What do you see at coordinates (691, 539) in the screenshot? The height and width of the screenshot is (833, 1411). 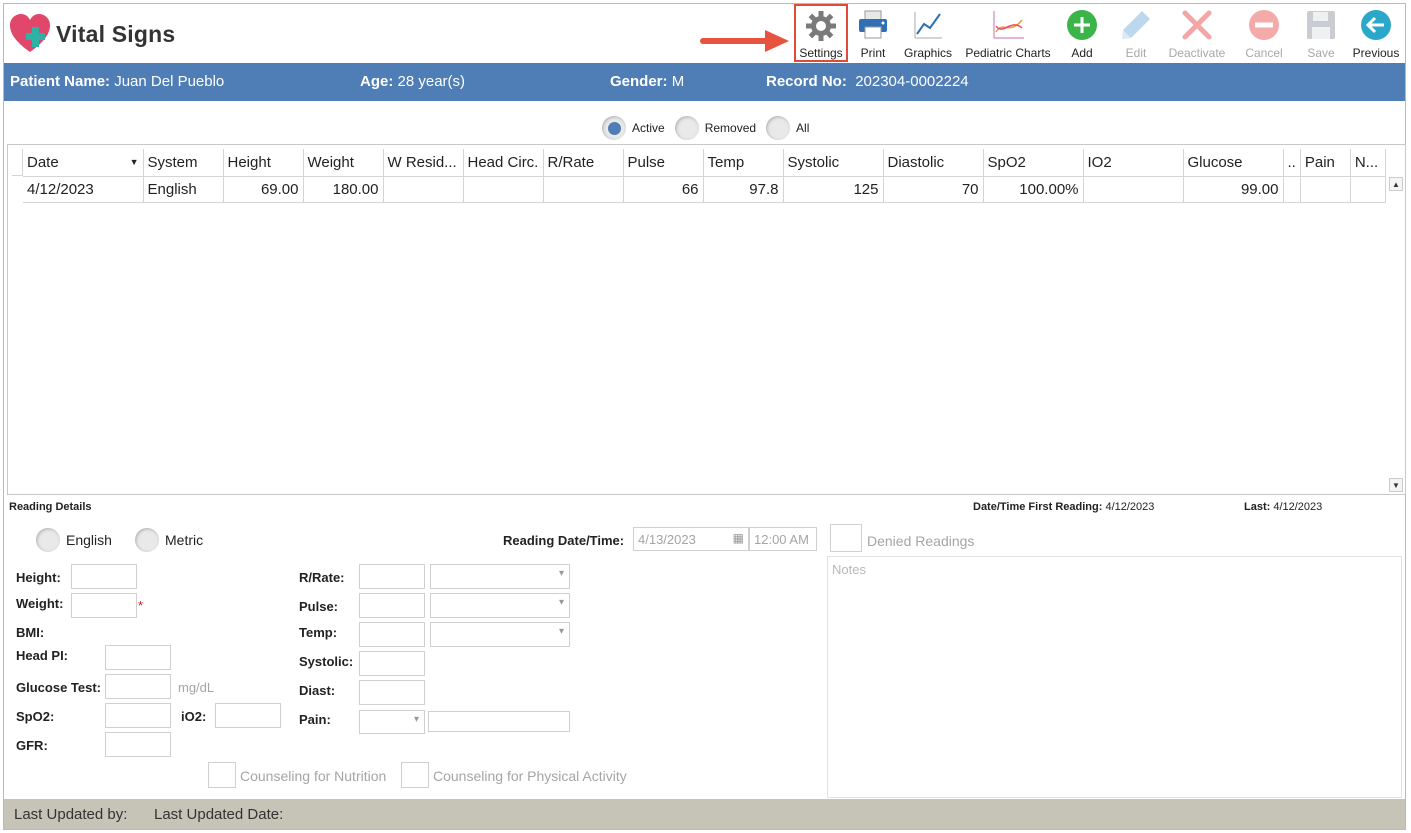 I see `reading-date-field: 4/13/2023 ▦` at bounding box center [691, 539].